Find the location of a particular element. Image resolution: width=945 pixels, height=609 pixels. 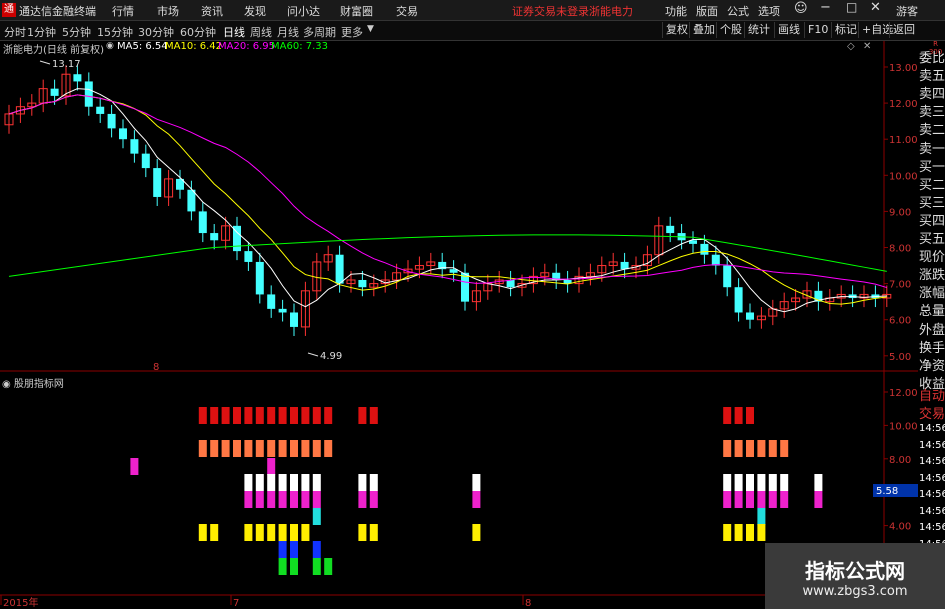

menu-item-market-quotes: 行情 is located at coordinates (123, 11).